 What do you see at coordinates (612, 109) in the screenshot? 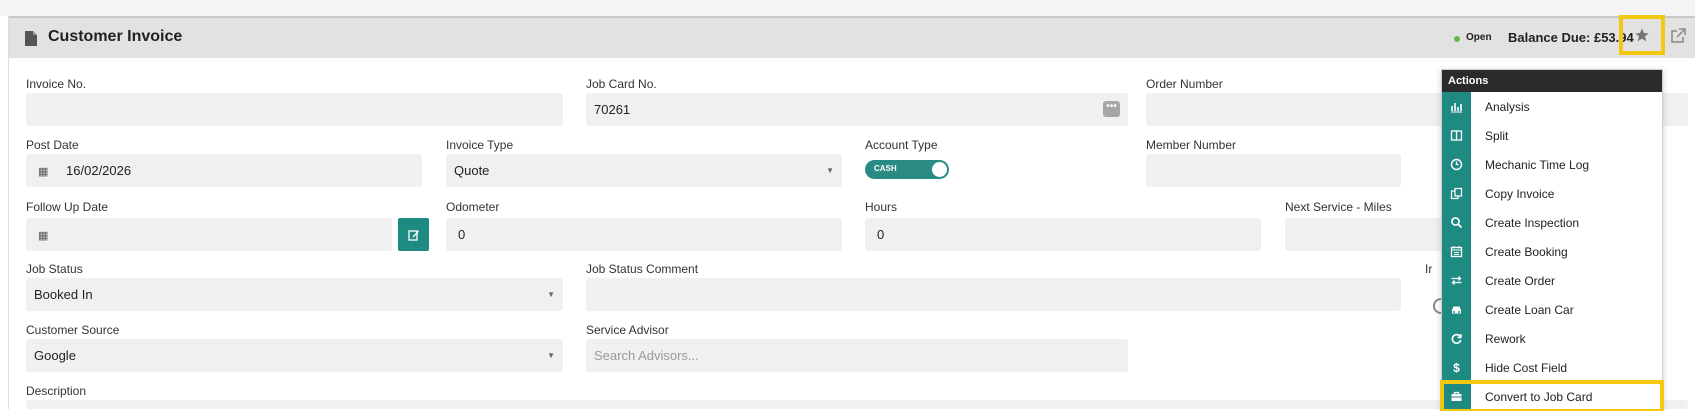
I see `job-card-no-value: 70261` at bounding box center [612, 109].